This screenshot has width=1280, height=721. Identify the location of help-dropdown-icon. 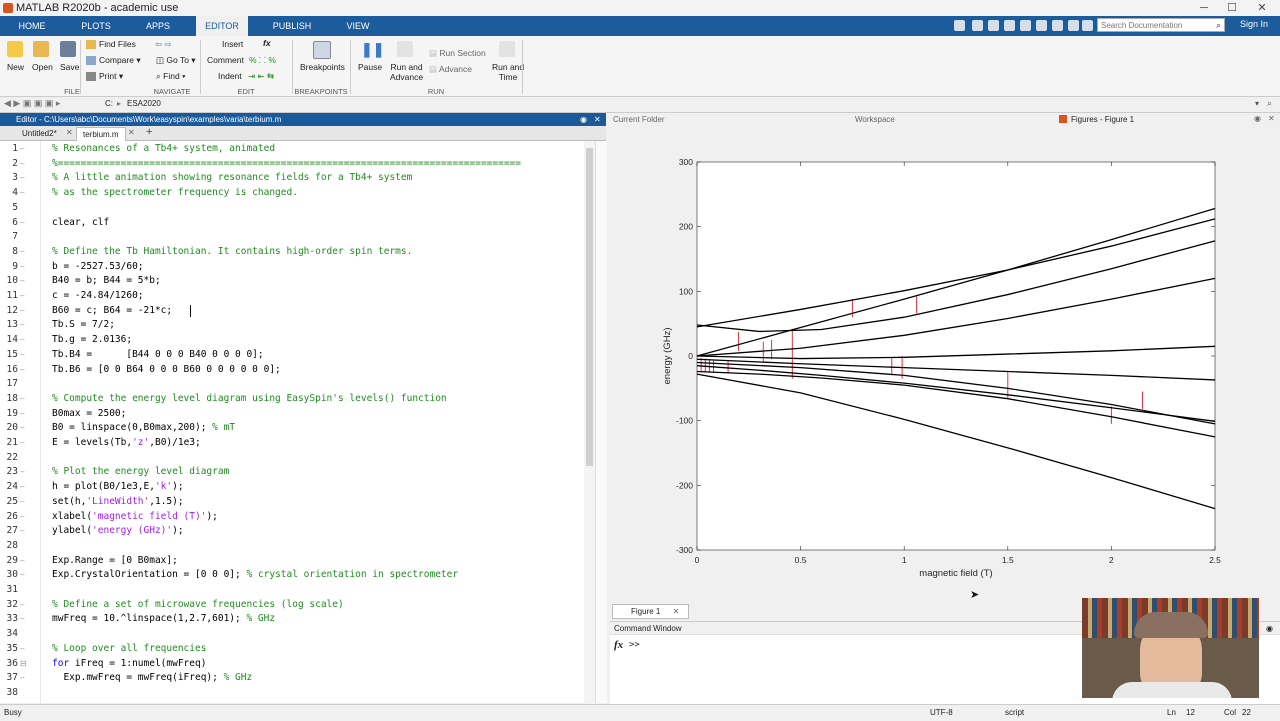
(1087, 25).